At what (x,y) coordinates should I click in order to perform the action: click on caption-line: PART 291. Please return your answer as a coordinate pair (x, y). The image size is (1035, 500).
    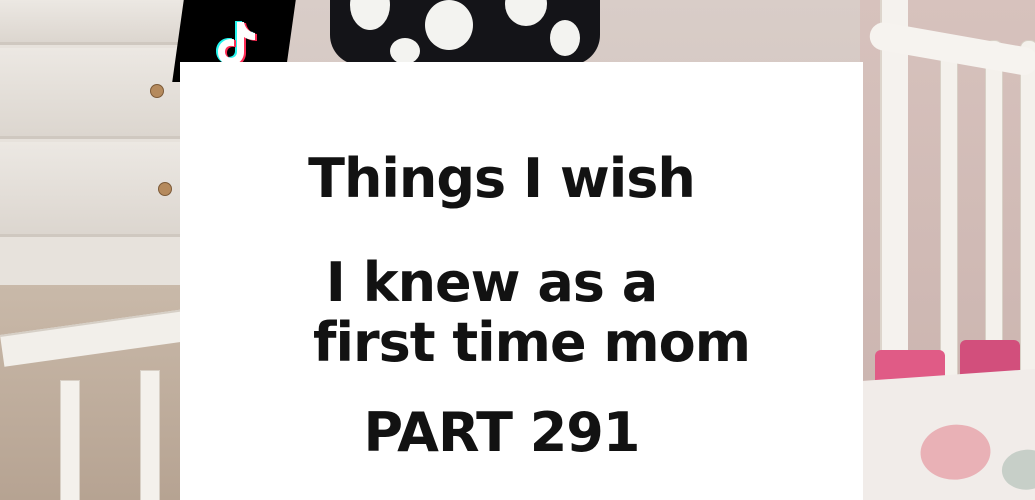
    Looking at the image, I should click on (502, 432).